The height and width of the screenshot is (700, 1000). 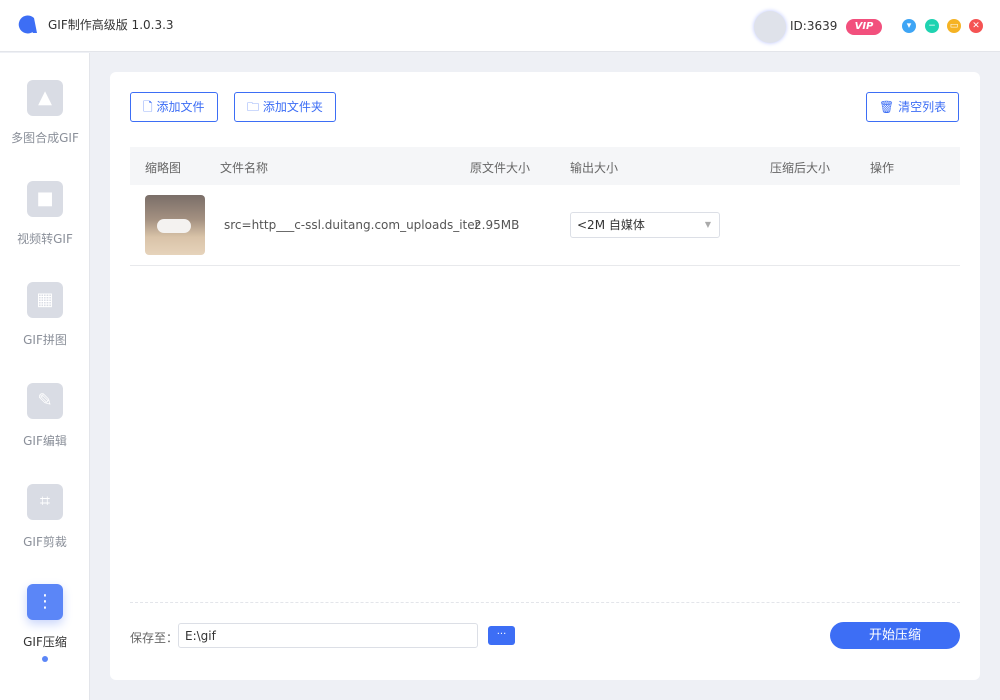 What do you see at coordinates (45, 125) in the screenshot?
I see `sidebar-item-multi-image-gif: ▲ 多图合成GIF` at bounding box center [45, 125].